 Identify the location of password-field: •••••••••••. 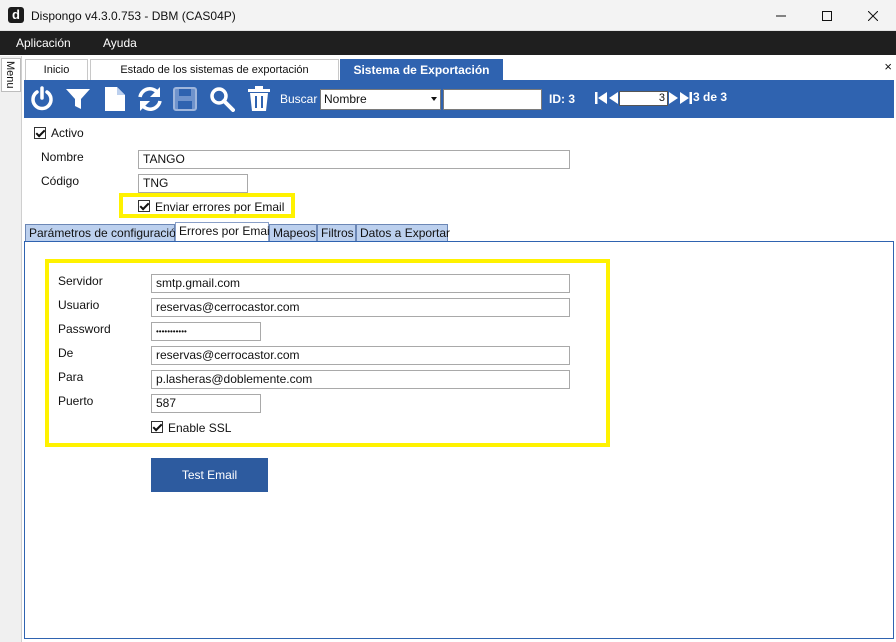
(206, 331).